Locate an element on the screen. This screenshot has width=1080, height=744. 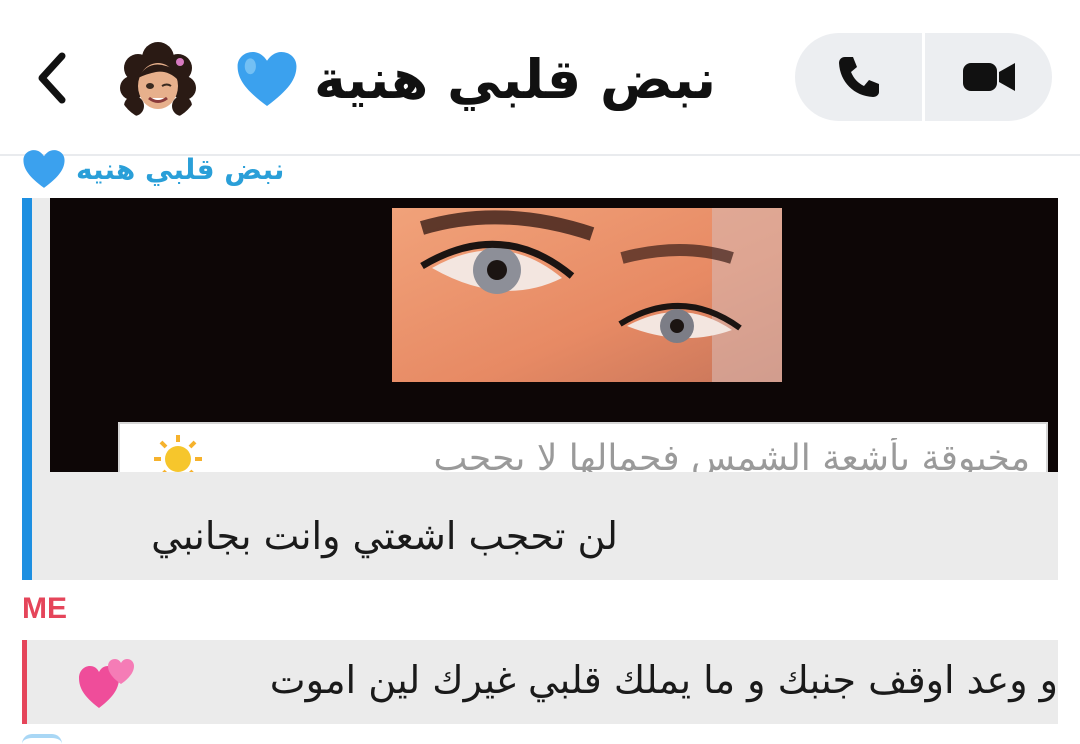
video-call-button is located at coordinates (988, 77).